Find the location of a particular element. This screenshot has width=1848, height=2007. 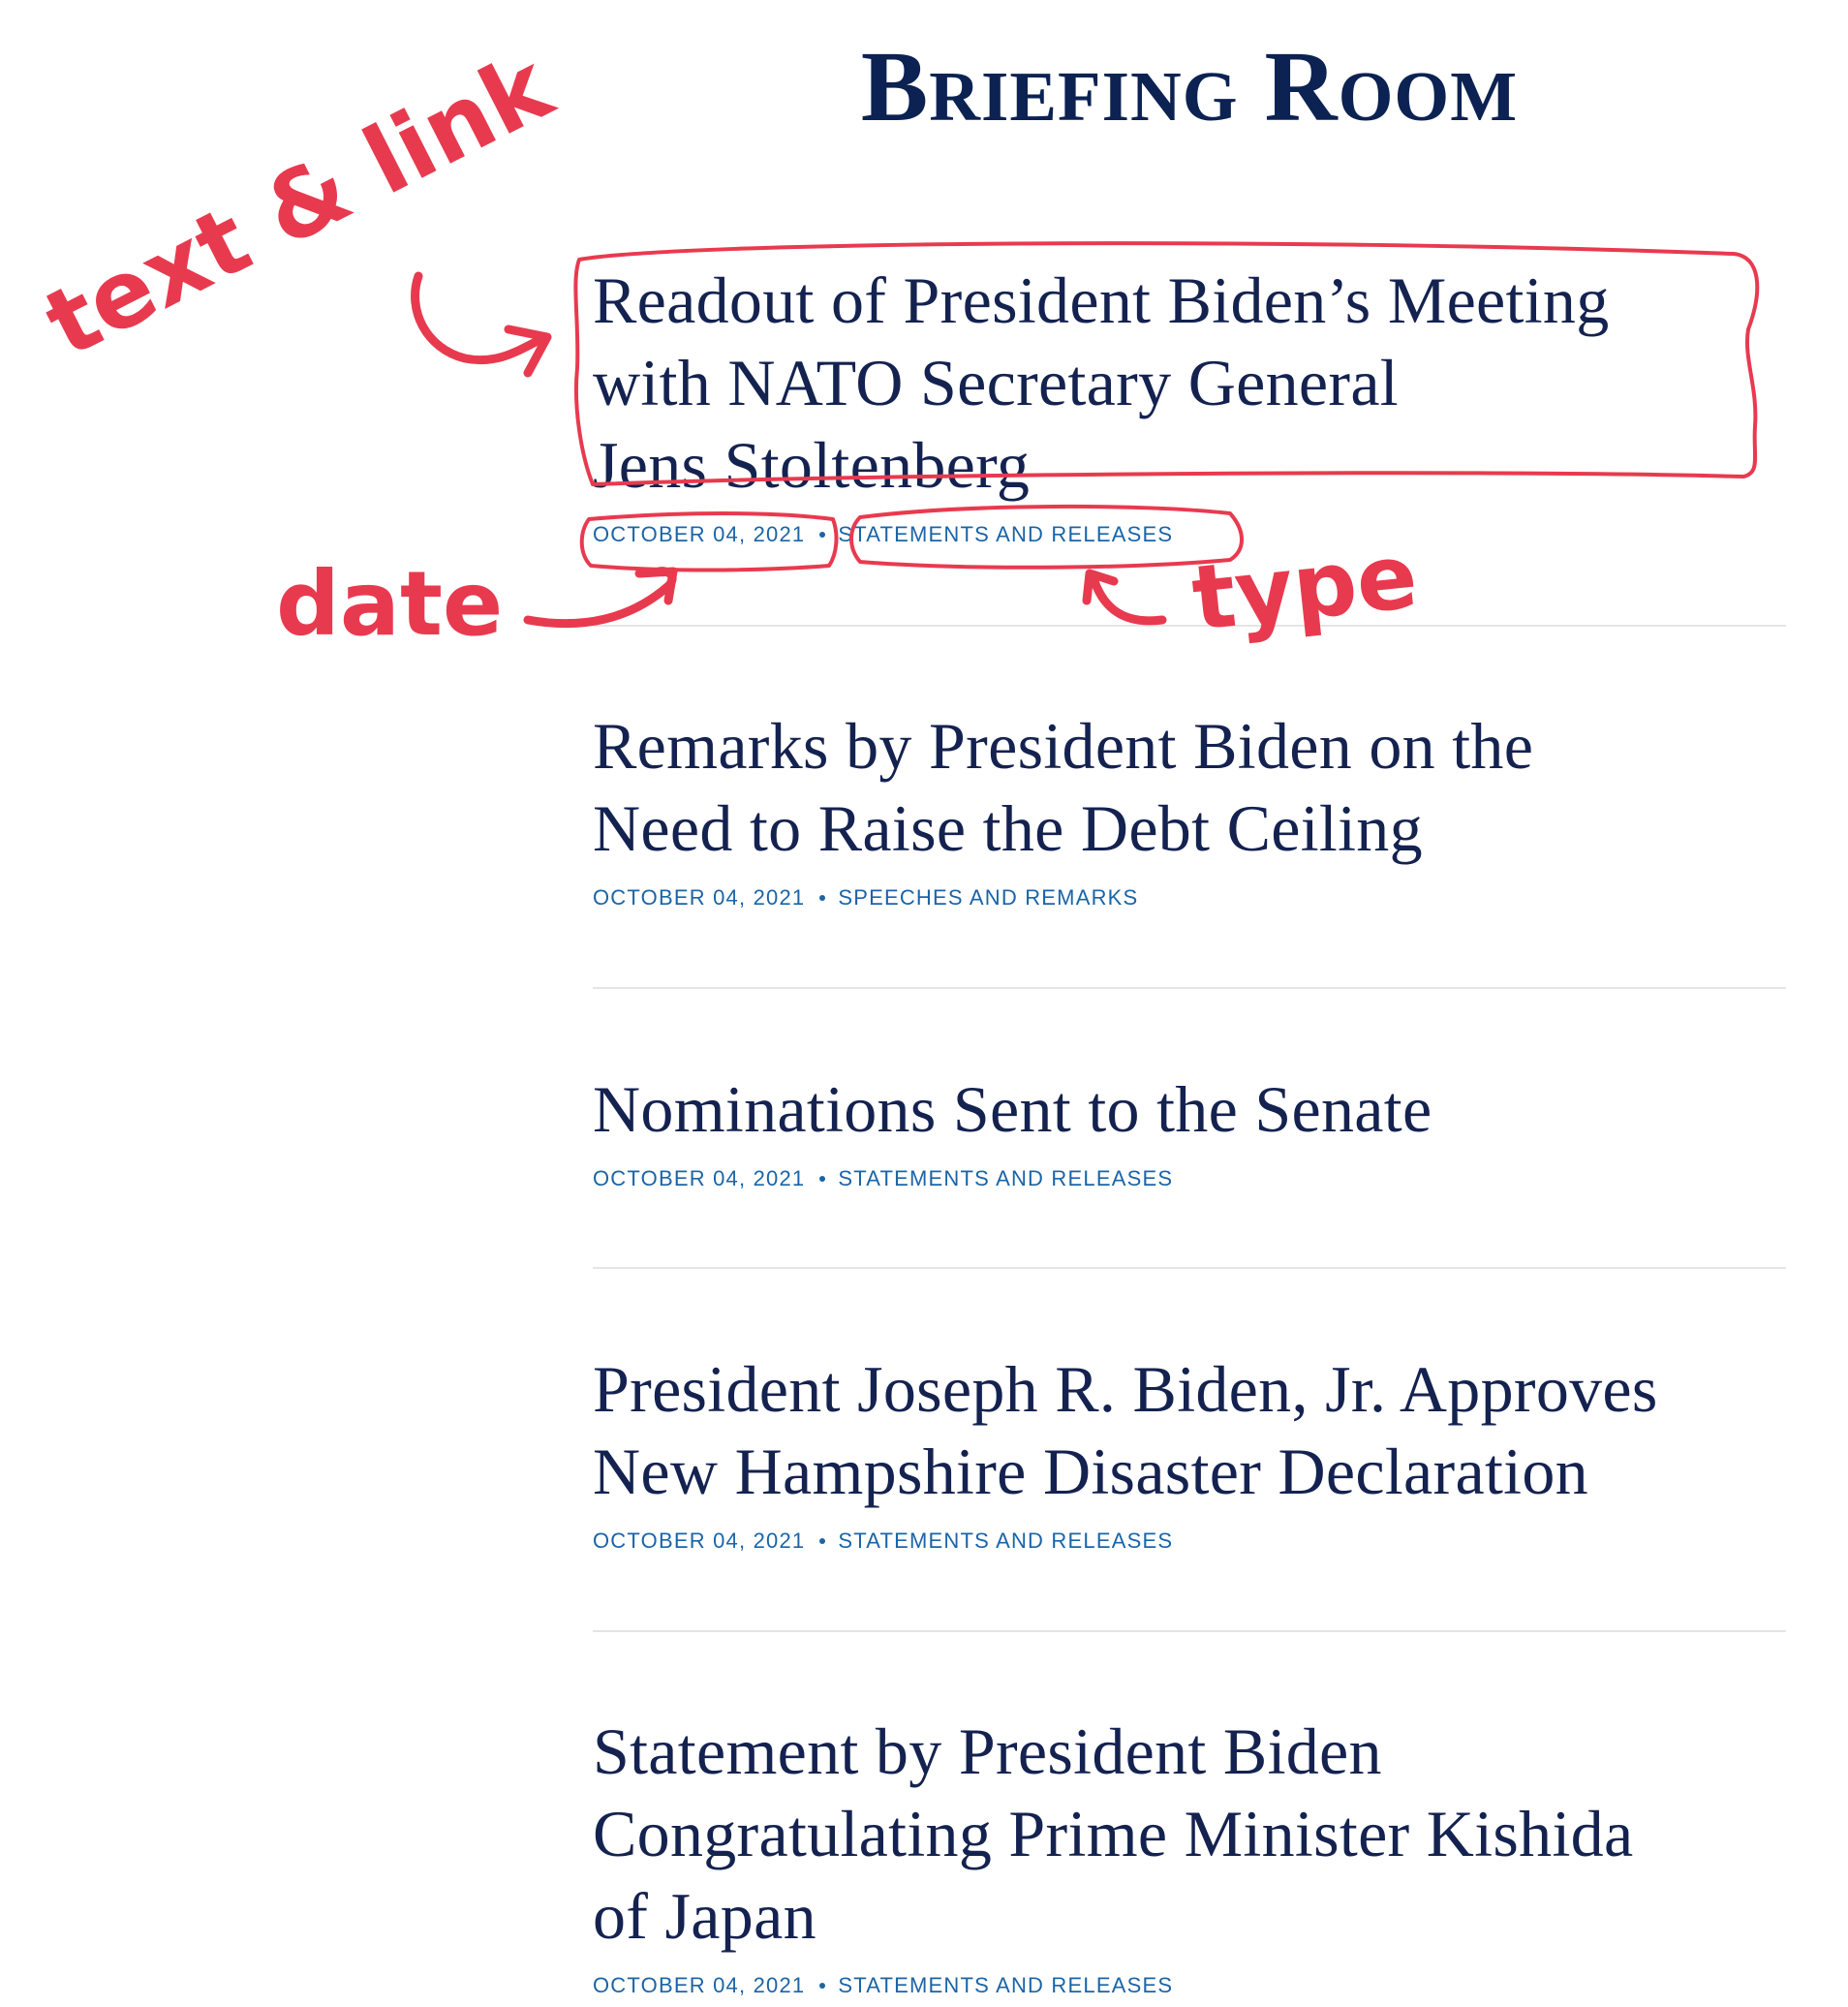

post-title-line: Need to Raise the Debt Ceiling is located at coordinates (1008, 828).